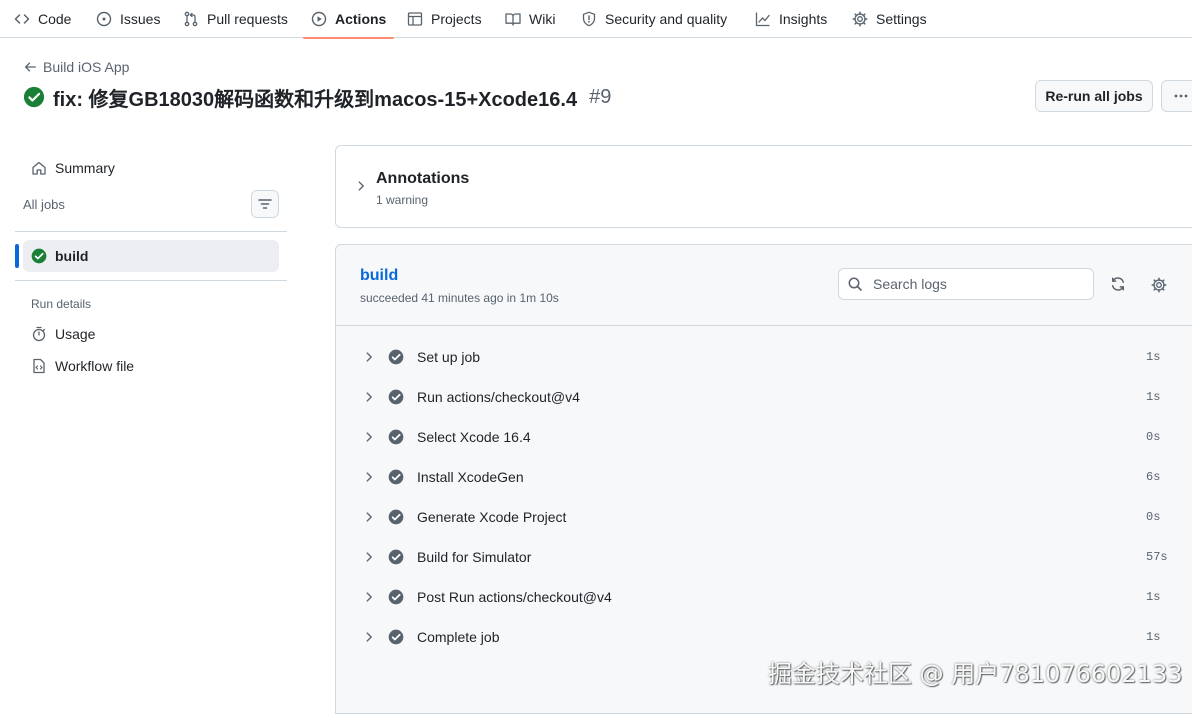  What do you see at coordinates (542, 19) in the screenshot?
I see `tab-wiki-label: Wiki` at bounding box center [542, 19].